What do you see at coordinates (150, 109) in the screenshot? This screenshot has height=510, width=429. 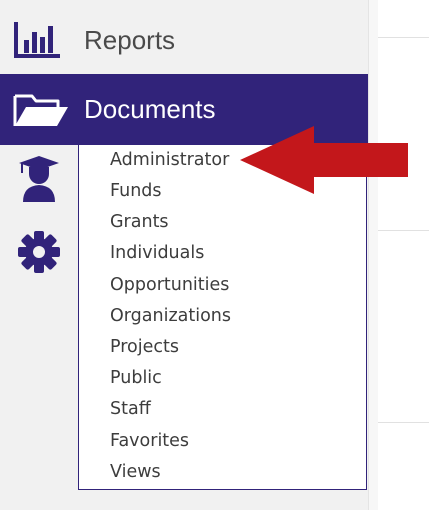 I see `nav-label-documents: Documents` at bounding box center [150, 109].